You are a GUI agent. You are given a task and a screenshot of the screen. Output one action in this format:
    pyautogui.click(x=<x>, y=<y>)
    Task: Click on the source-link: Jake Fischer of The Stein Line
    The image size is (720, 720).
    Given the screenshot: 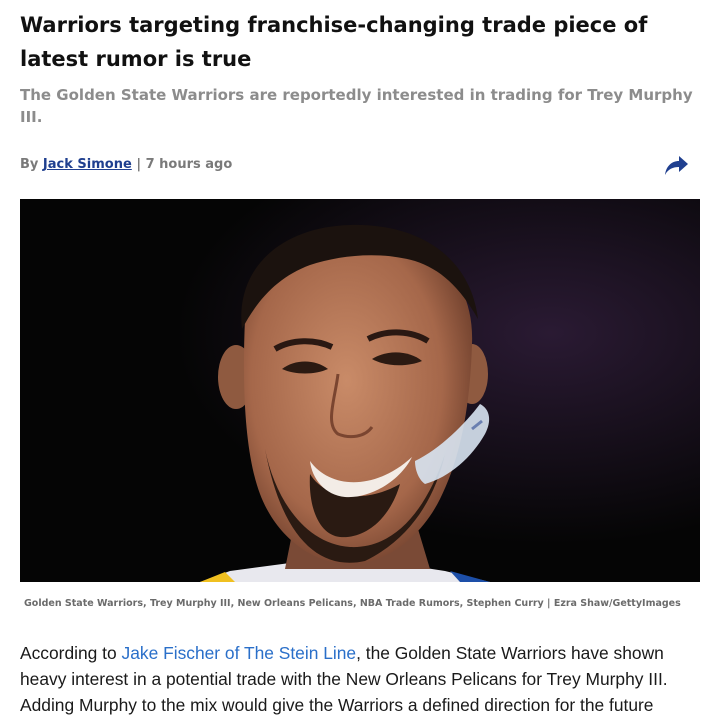 What is the action you would take?
    pyautogui.click(x=239, y=653)
    